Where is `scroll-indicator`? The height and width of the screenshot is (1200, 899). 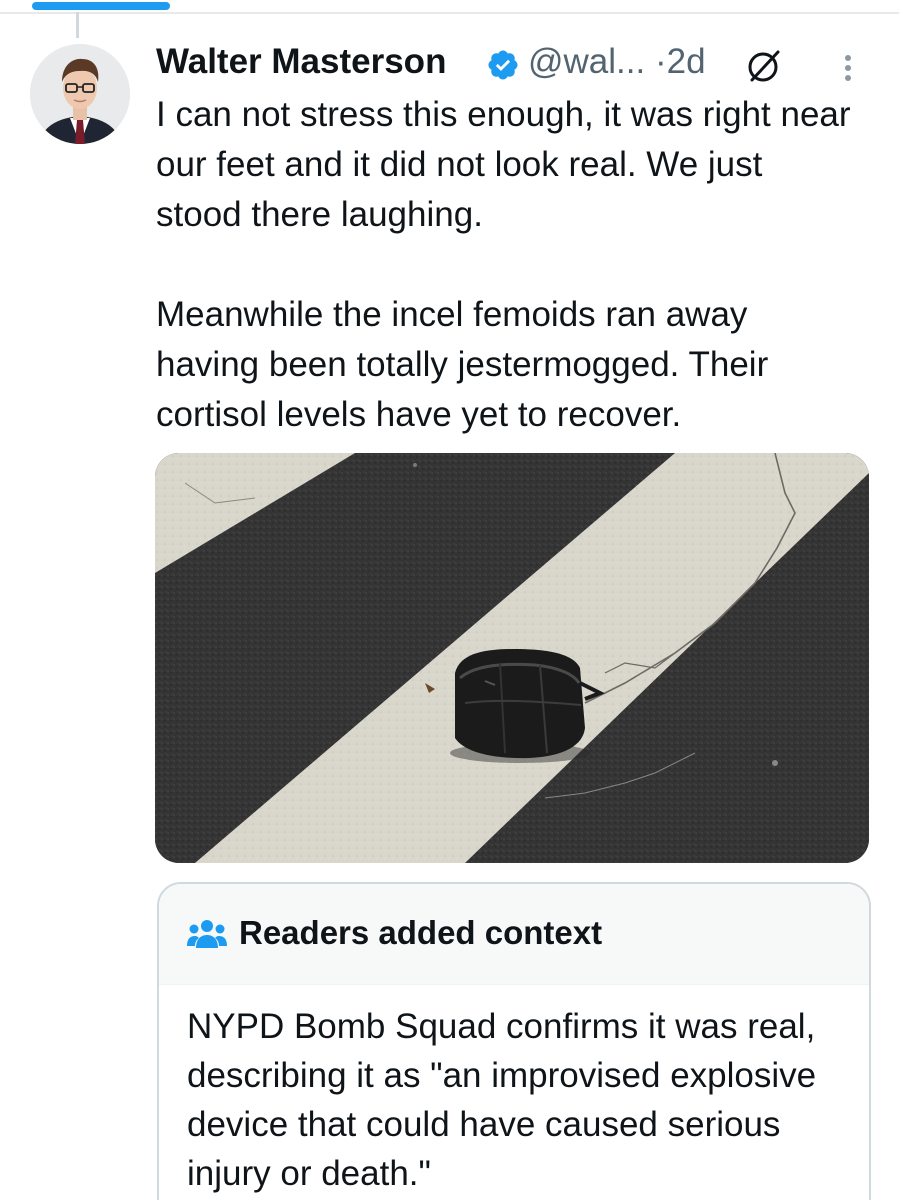
scroll-indicator is located at coordinates (101, 6).